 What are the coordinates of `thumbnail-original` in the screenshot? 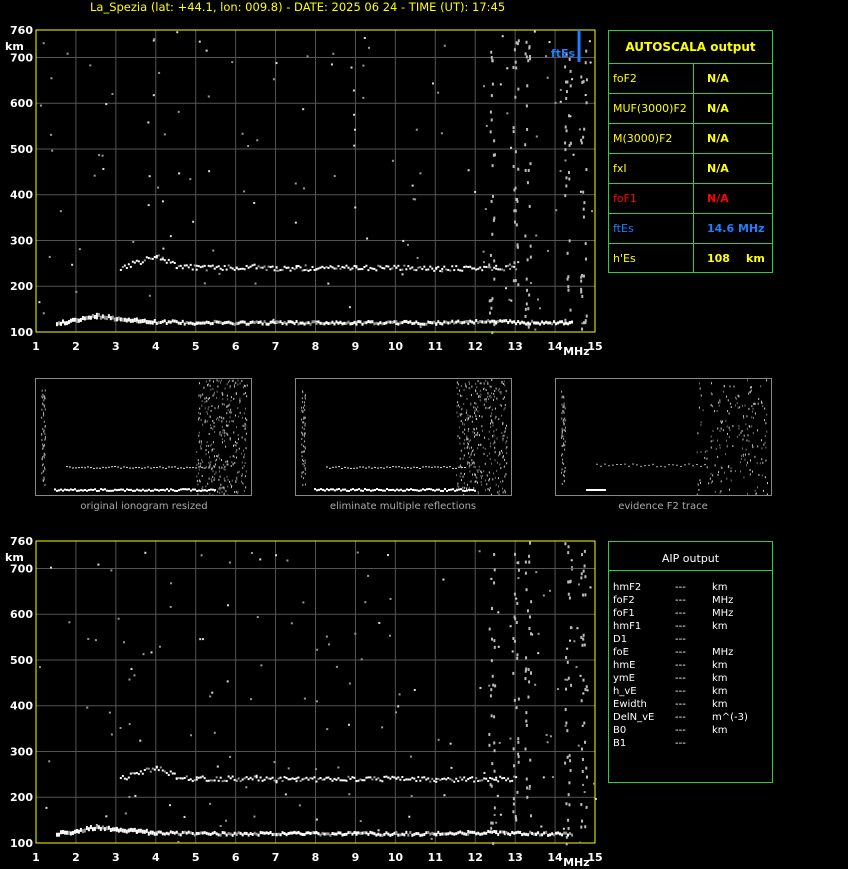 It's located at (143, 437).